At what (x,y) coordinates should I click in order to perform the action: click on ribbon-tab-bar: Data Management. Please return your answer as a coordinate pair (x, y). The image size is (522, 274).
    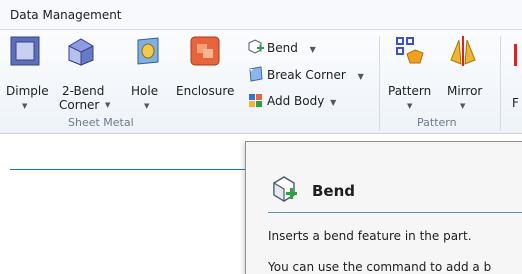
    Looking at the image, I should click on (261, 15).